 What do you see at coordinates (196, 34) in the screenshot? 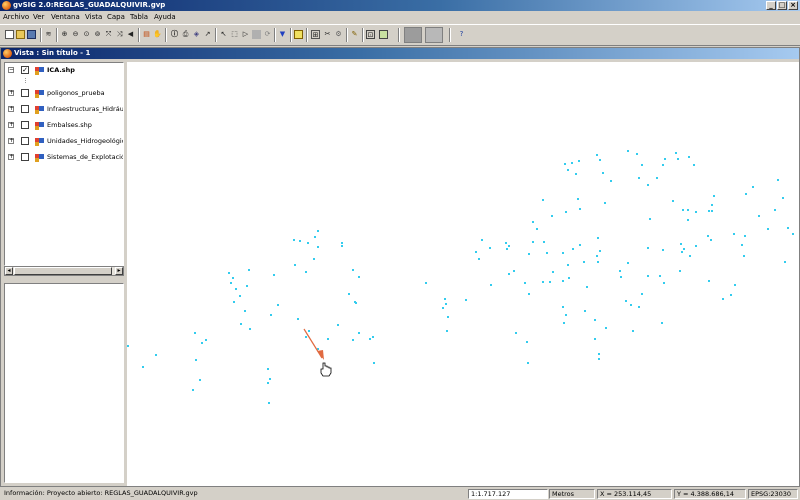
I see `measure-icon: ◈` at bounding box center [196, 34].